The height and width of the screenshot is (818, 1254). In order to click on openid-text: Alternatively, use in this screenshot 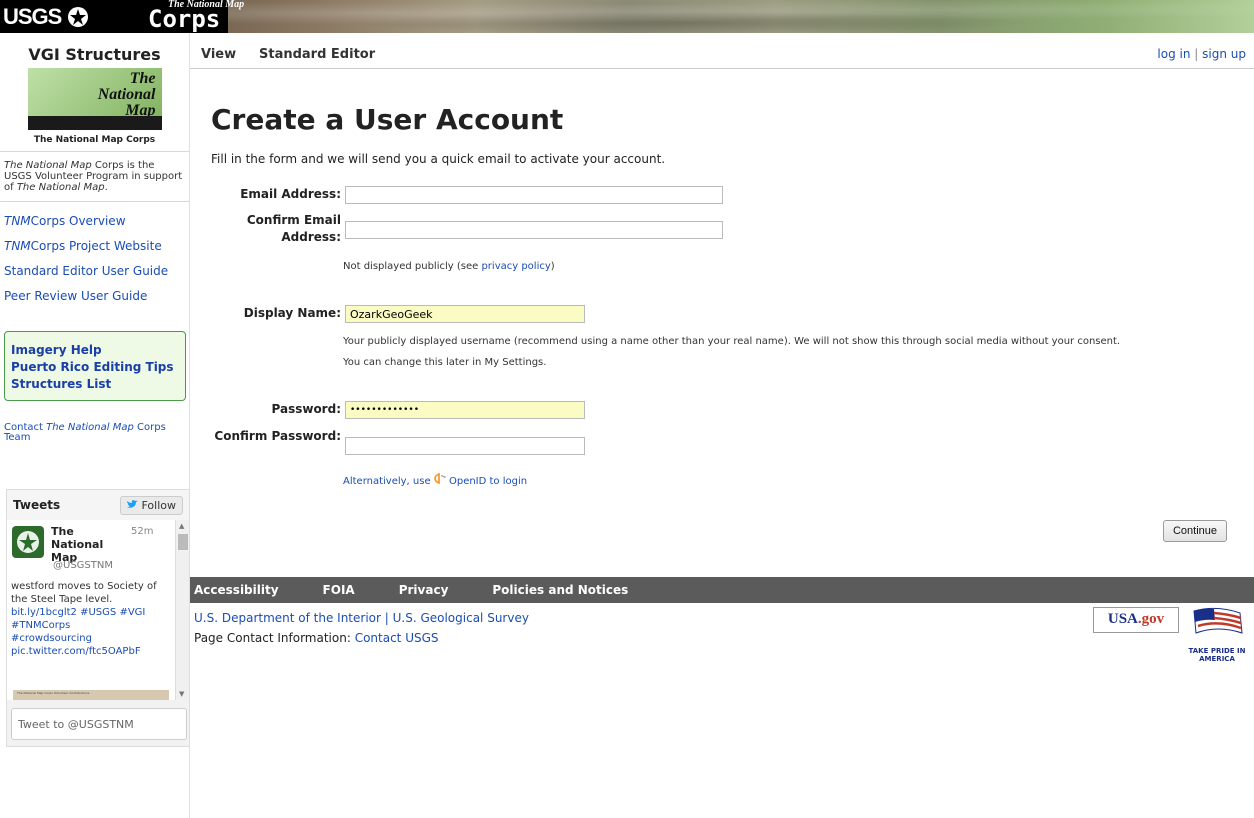, I will do `click(388, 481)`.